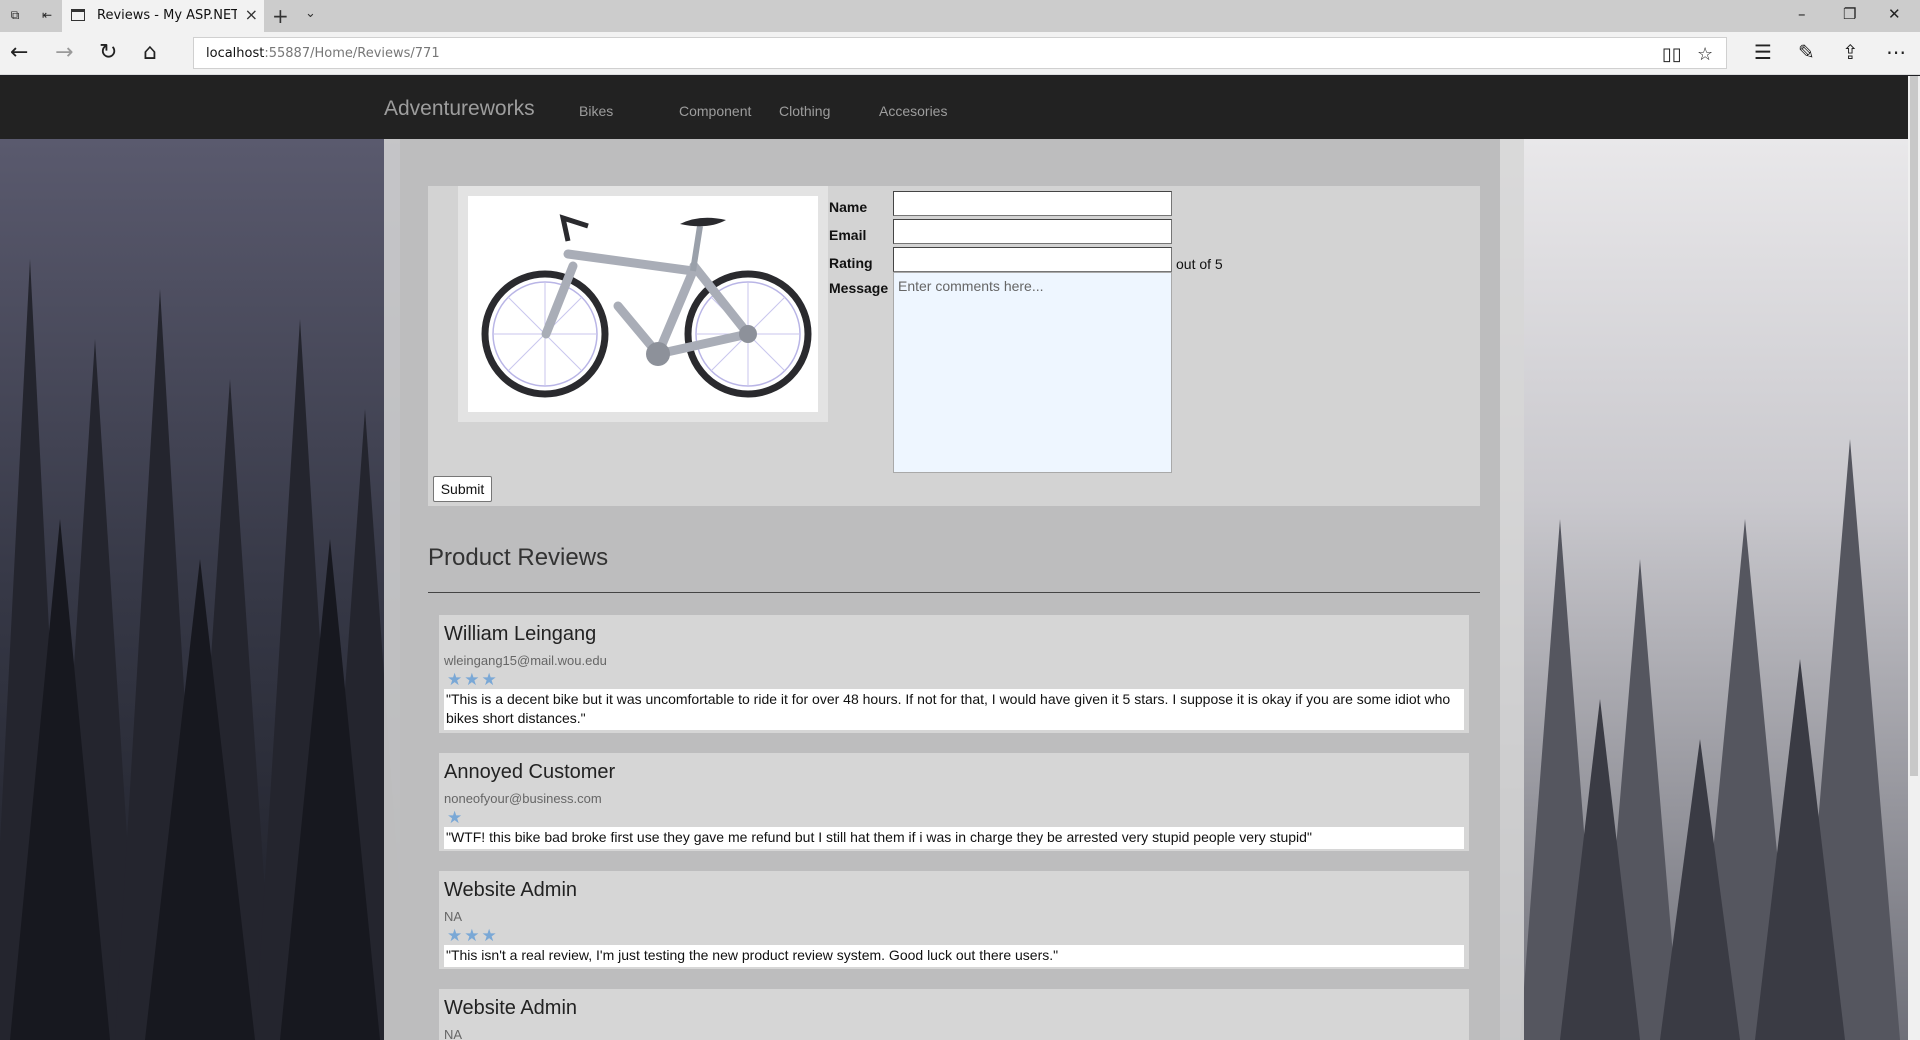  I want to click on address-bar: localhost:55887/Home/Reviews/771 ▯▯ ☆, so click(960, 53).